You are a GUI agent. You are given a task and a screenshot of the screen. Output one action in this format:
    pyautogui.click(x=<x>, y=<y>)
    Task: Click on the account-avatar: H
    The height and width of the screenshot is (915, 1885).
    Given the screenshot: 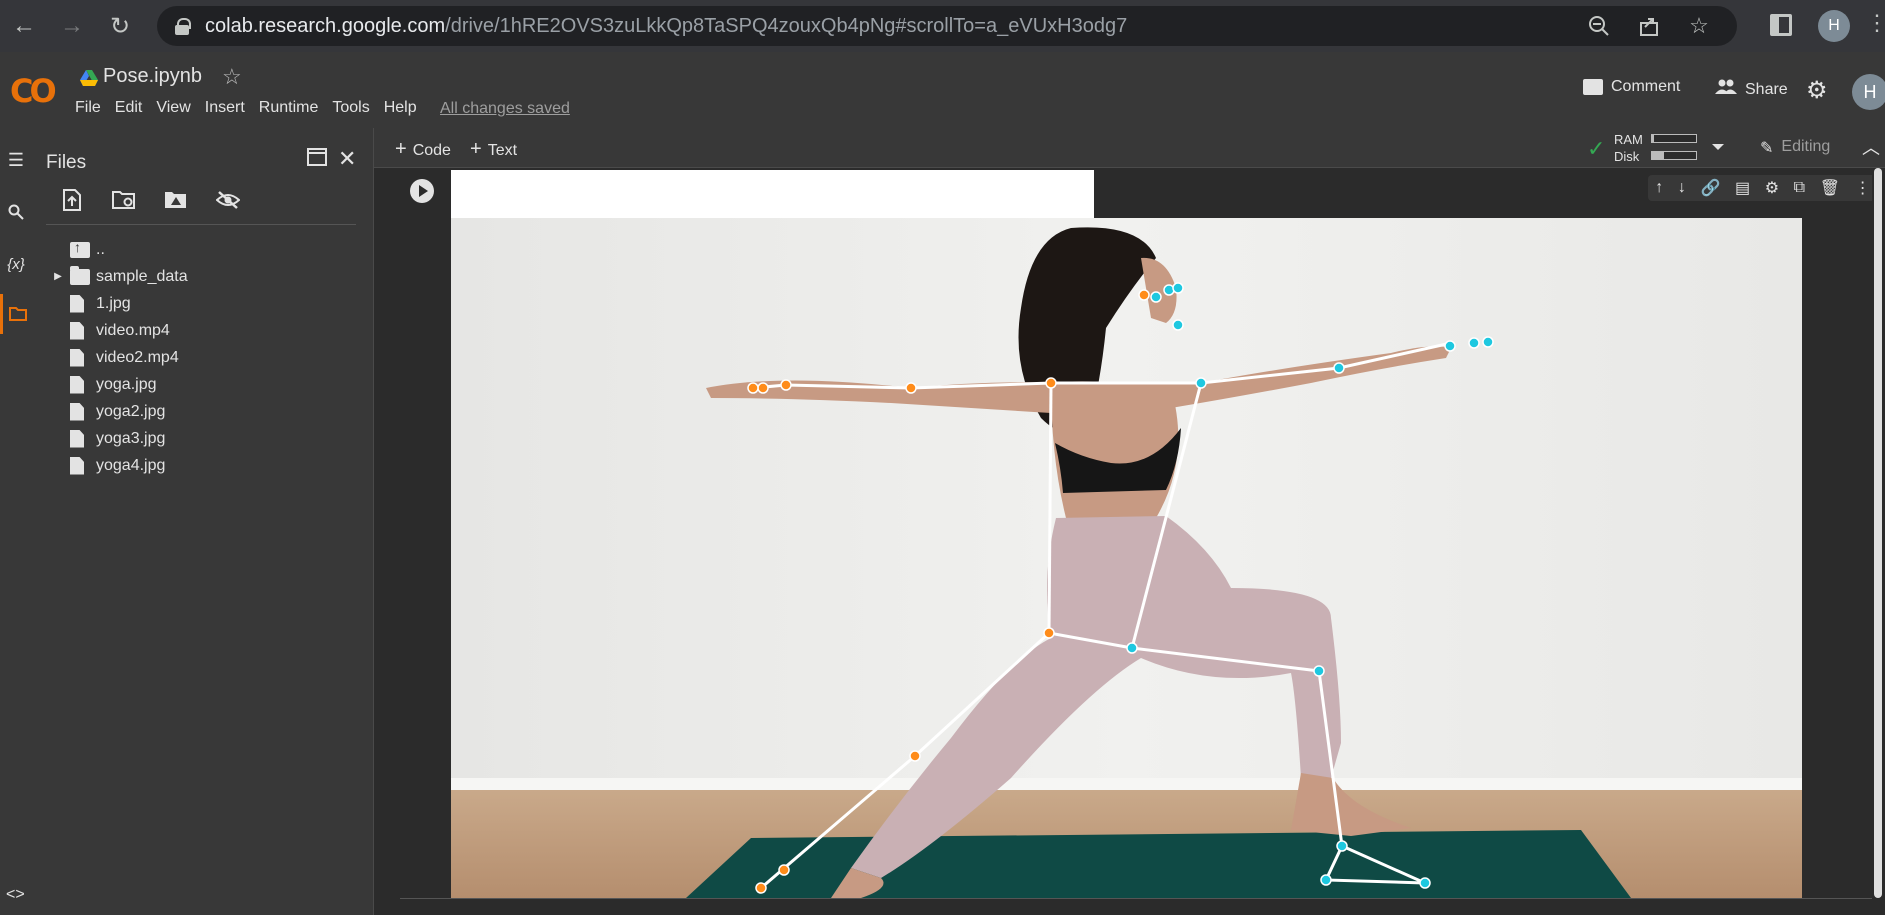 What is the action you would take?
    pyautogui.click(x=1868, y=92)
    